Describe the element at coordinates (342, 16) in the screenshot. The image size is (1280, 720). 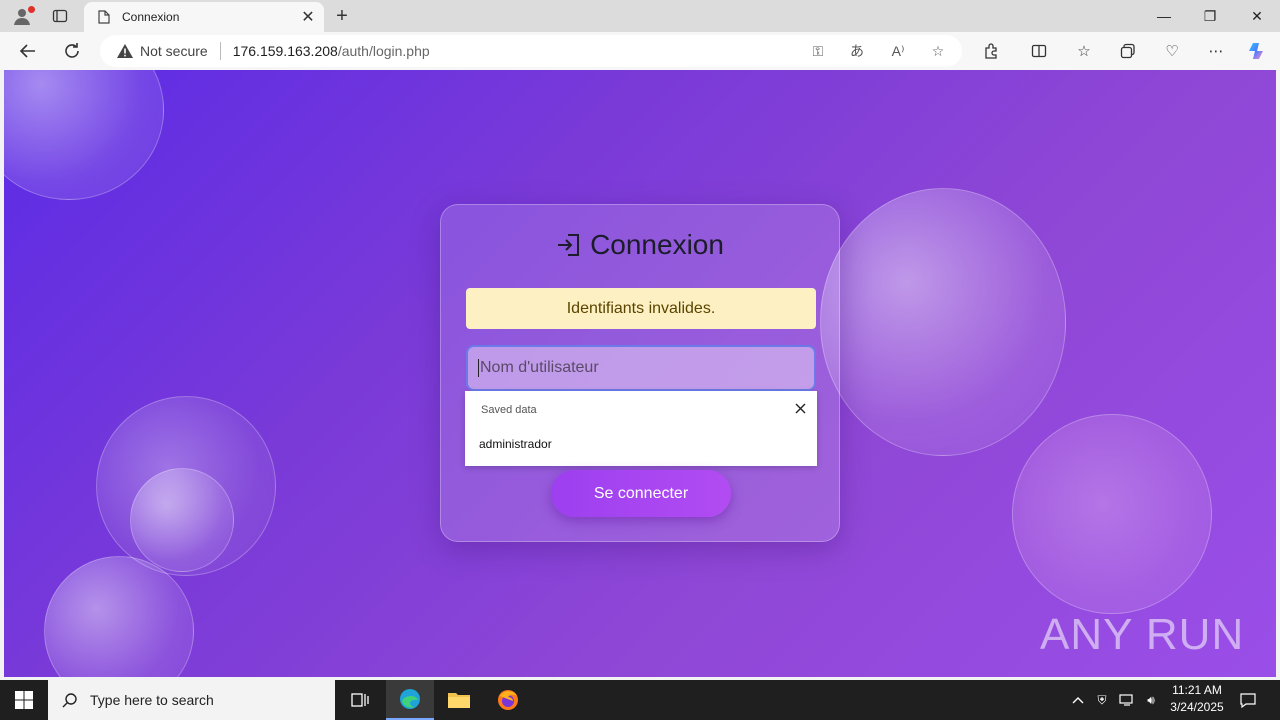
I see `new-tab-button: +` at that location.